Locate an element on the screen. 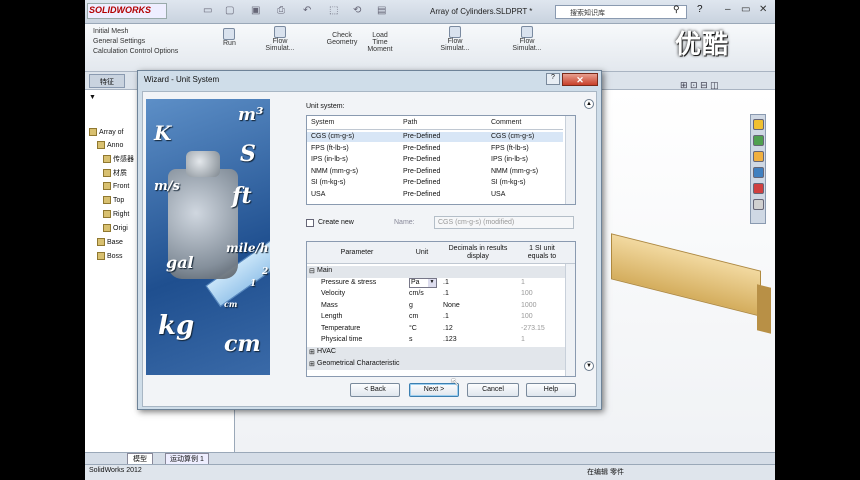 The height and width of the screenshot is (480, 860). solidworks-logo: SOLIDWORKS is located at coordinates (120, 10).